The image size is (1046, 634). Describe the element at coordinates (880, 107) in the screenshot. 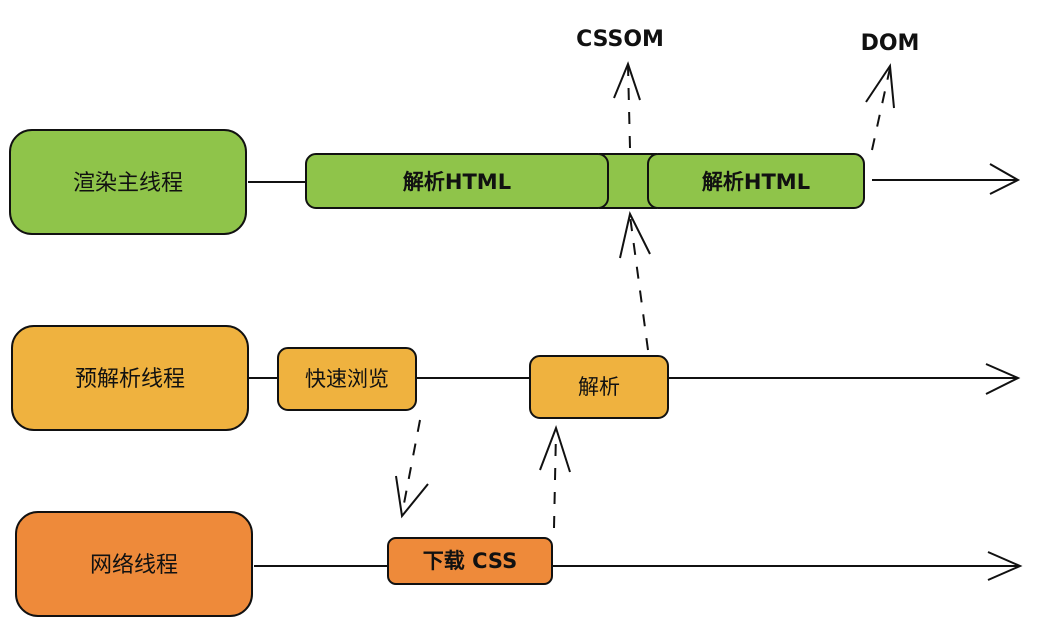

I see `arrow-to-dom` at that location.